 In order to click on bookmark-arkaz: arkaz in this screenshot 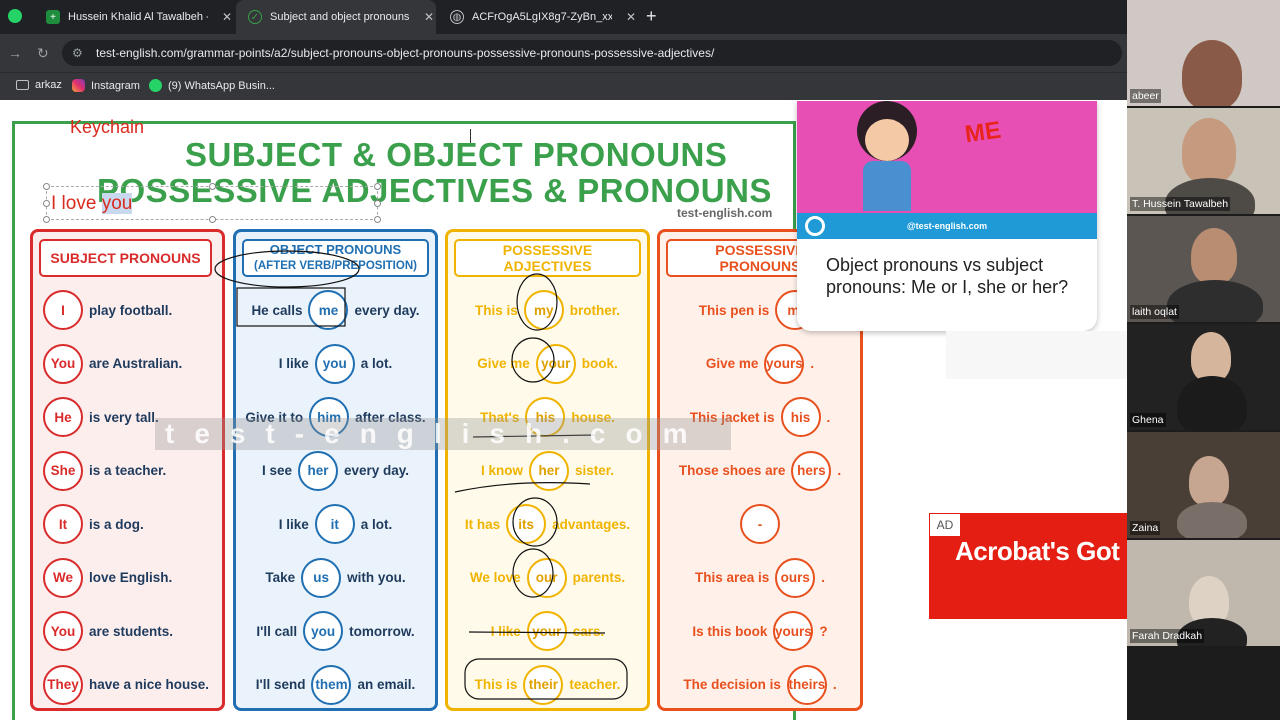, I will do `click(39, 85)`.